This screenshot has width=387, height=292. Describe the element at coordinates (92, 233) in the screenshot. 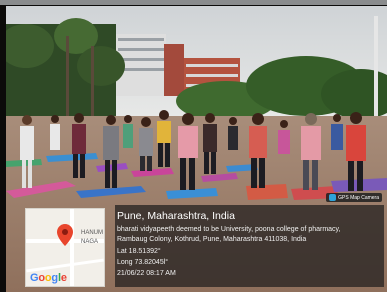

I see `map-area-label-line1: HANUM` at that location.